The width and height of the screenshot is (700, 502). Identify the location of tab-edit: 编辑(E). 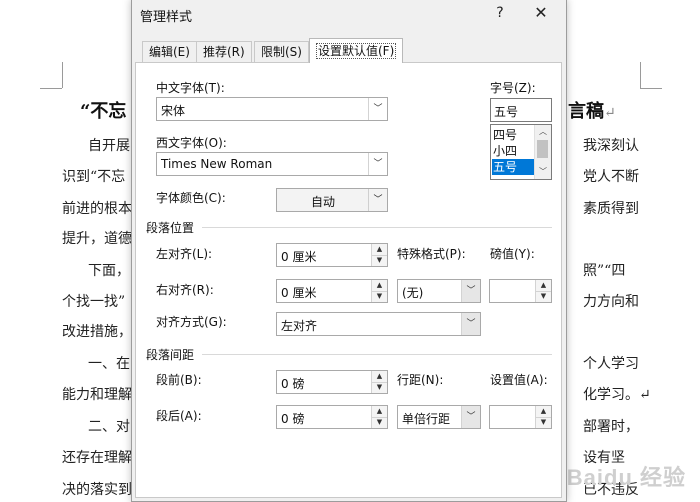
(169, 51).